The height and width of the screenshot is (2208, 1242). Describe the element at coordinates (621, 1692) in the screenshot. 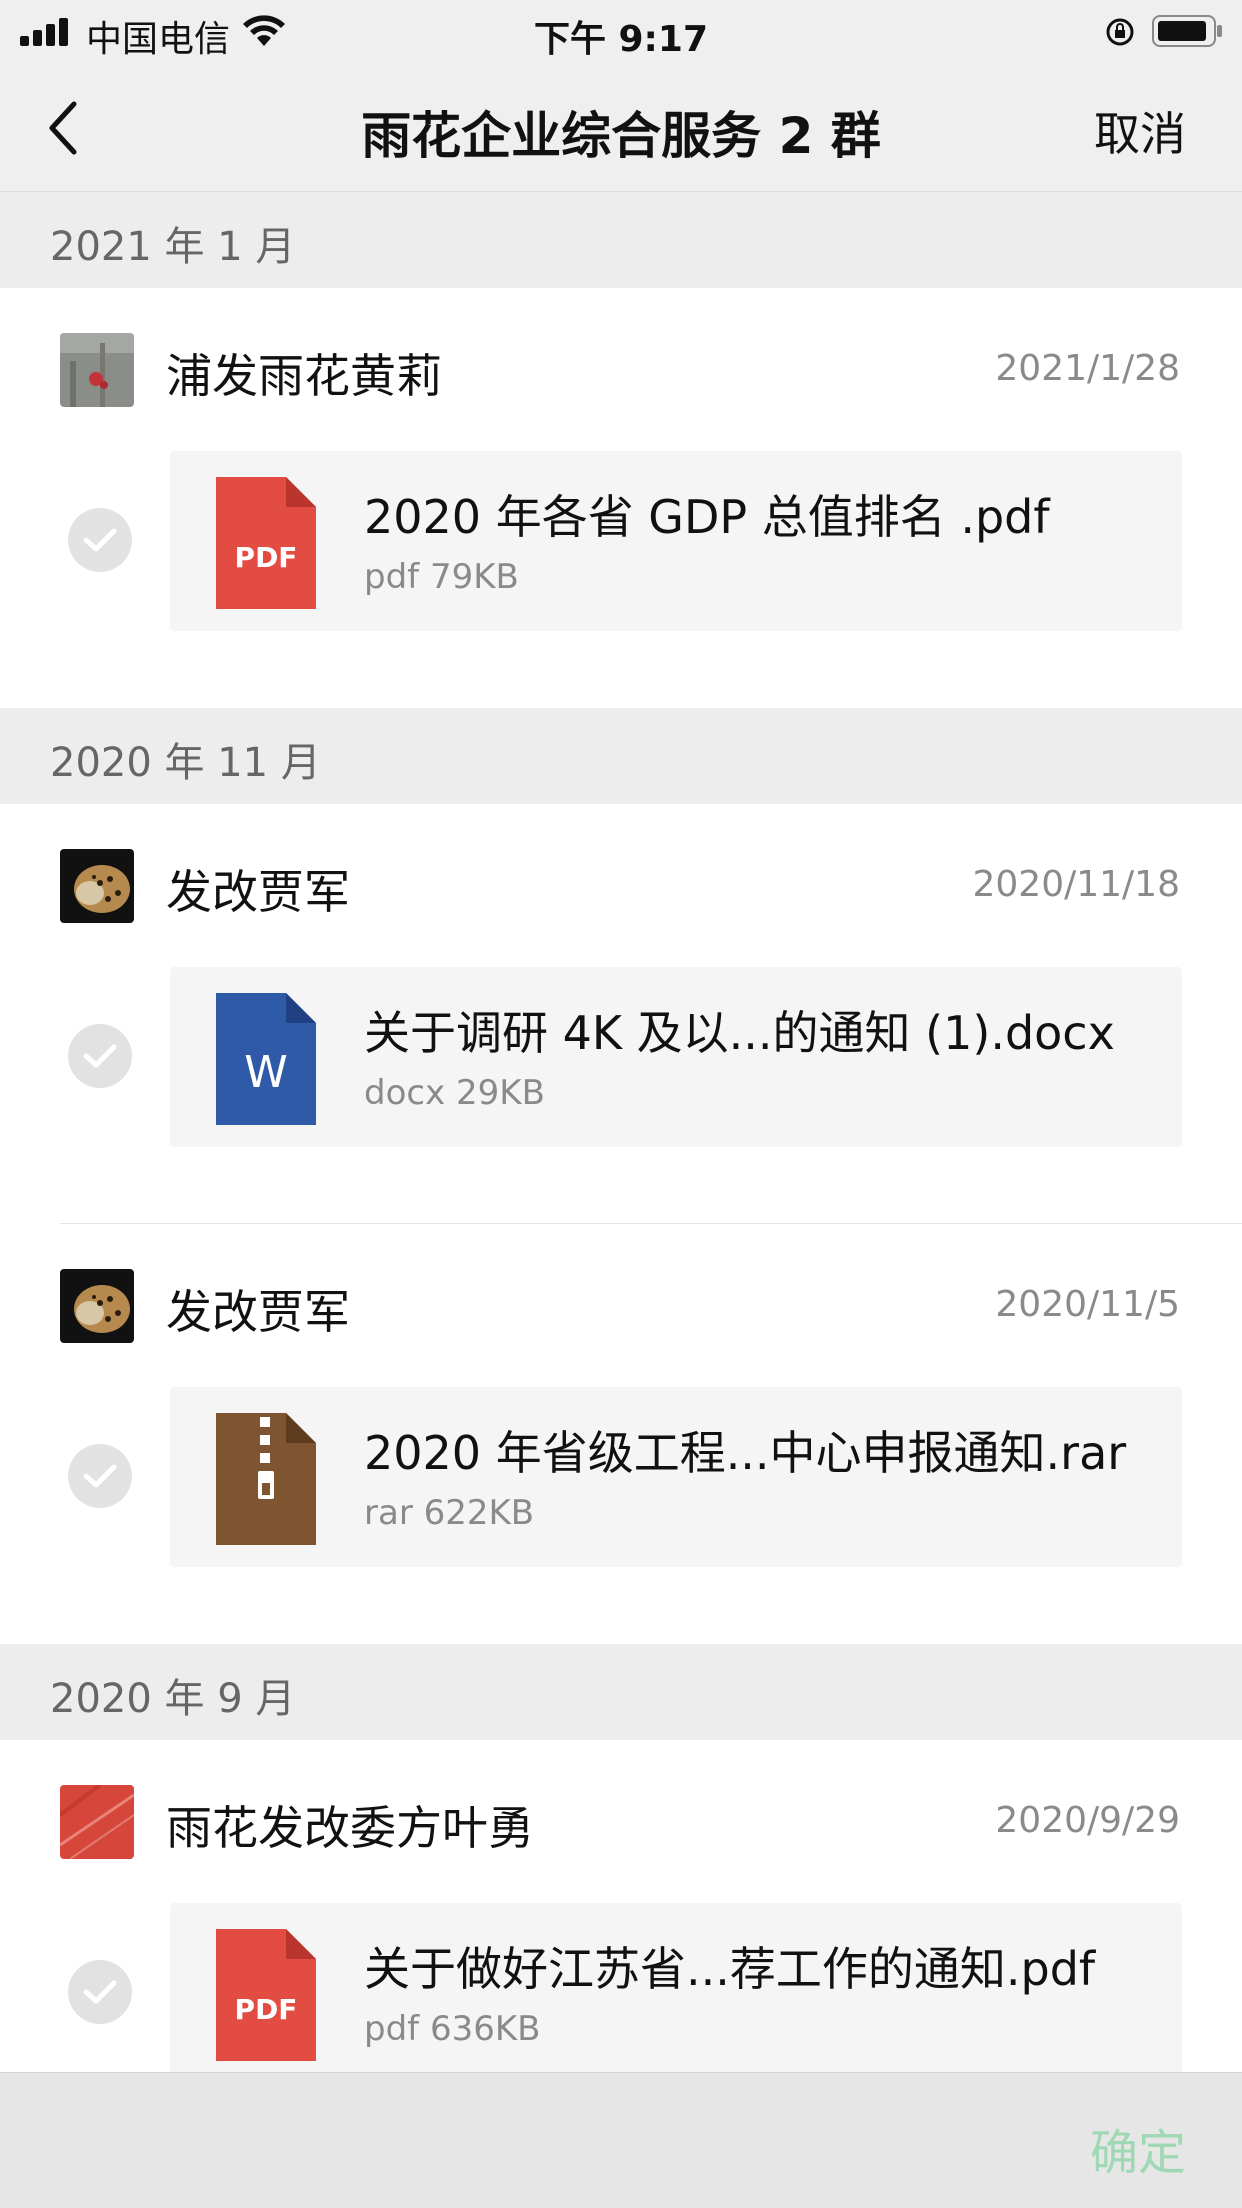

I see `month-header: 2020 年 9 月` at that location.